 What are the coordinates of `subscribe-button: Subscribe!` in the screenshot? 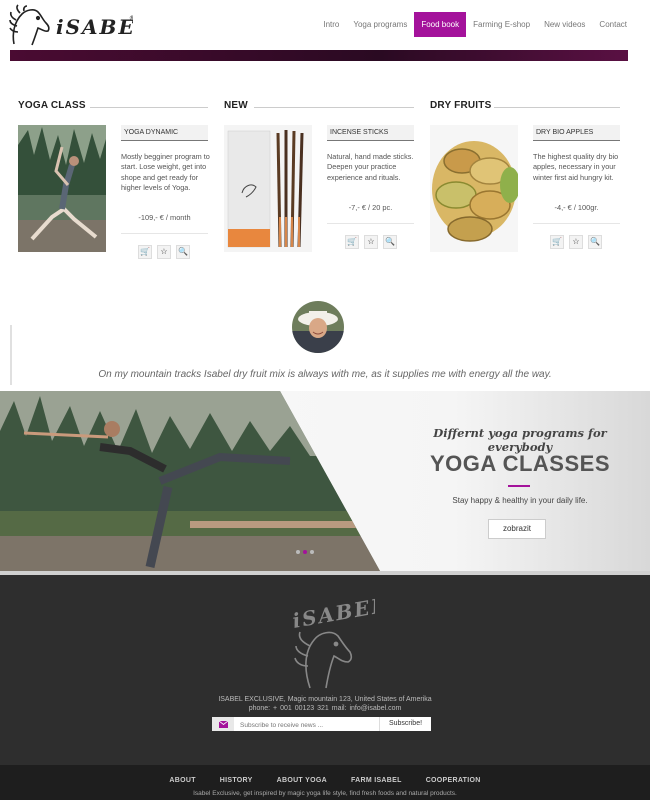 It's located at (405, 724).